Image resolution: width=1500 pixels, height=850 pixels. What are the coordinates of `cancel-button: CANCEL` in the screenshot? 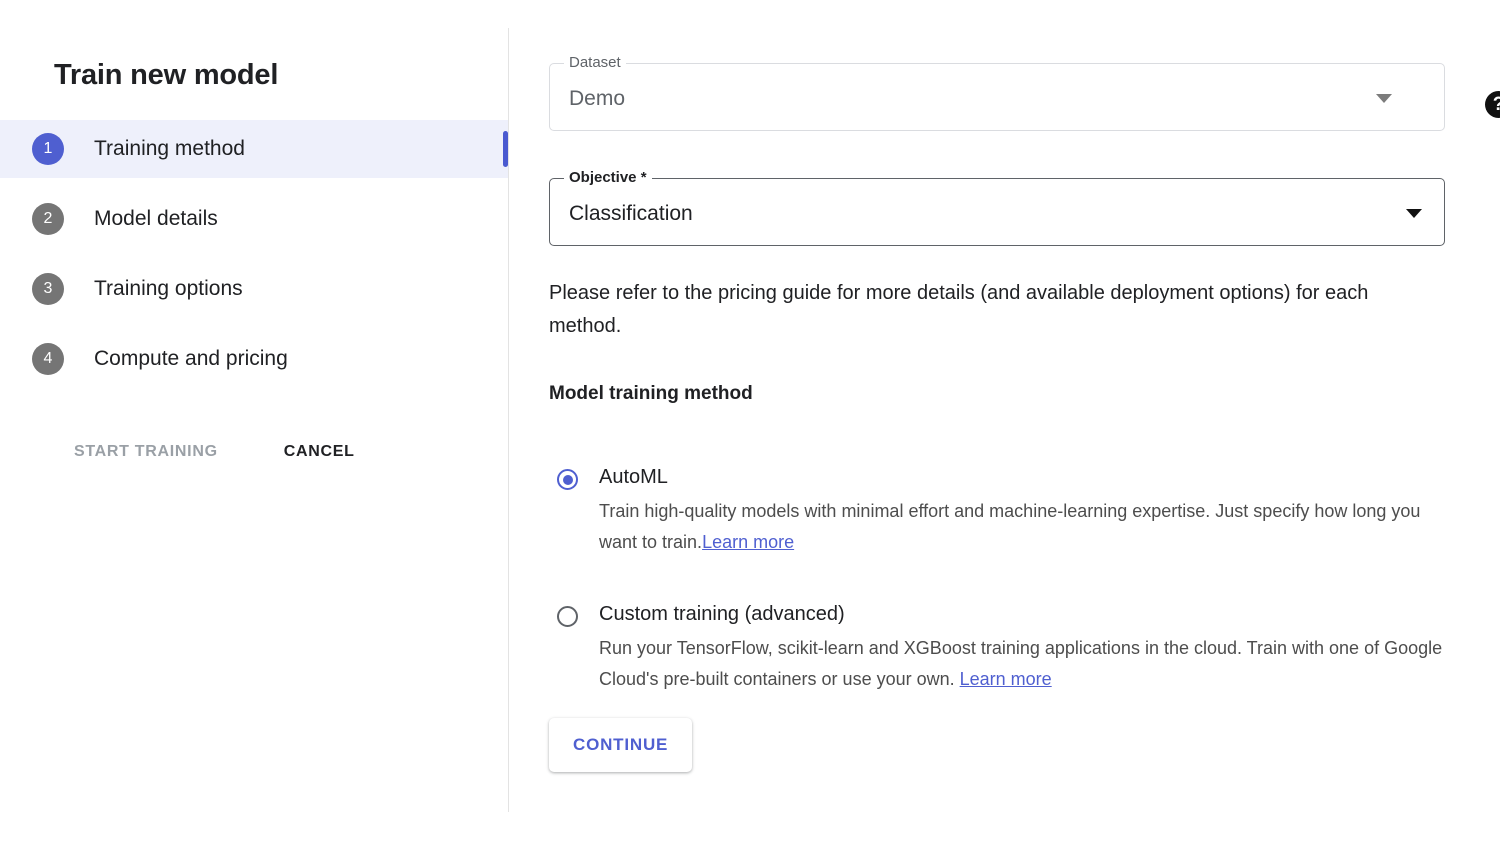 It's located at (319, 452).